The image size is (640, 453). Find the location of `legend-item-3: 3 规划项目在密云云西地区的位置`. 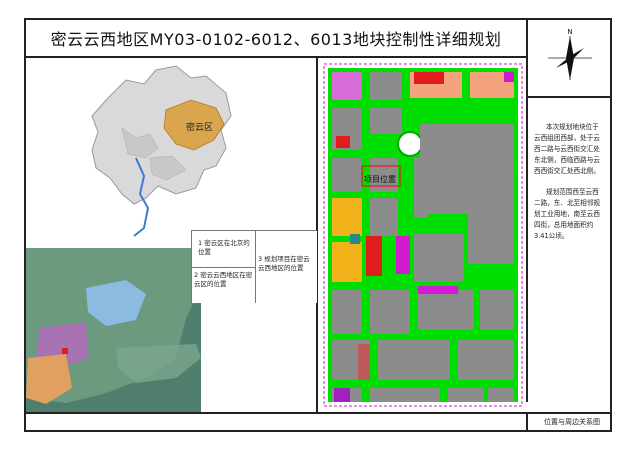

legend-item-3: 3 规划项目在密云云西地区的位置 is located at coordinates (284, 263).